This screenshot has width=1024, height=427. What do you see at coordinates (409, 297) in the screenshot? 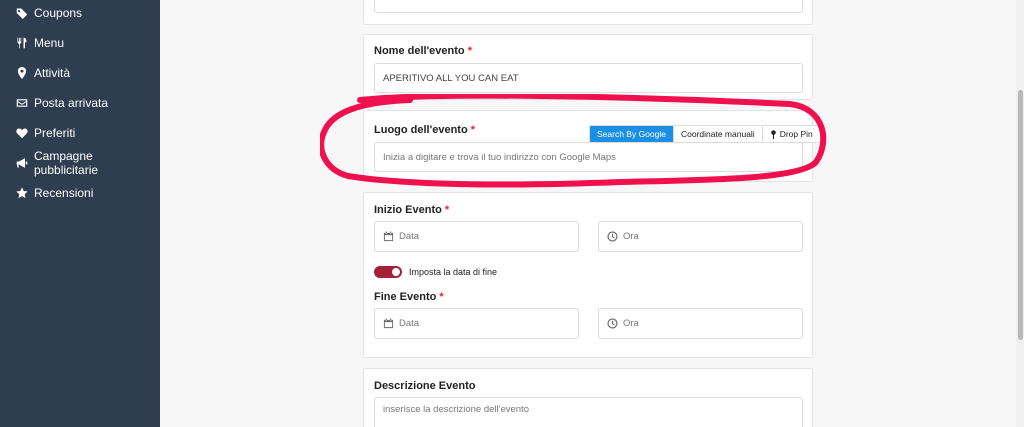
I see `end-event-label: Fine Evento *` at bounding box center [409, 297].